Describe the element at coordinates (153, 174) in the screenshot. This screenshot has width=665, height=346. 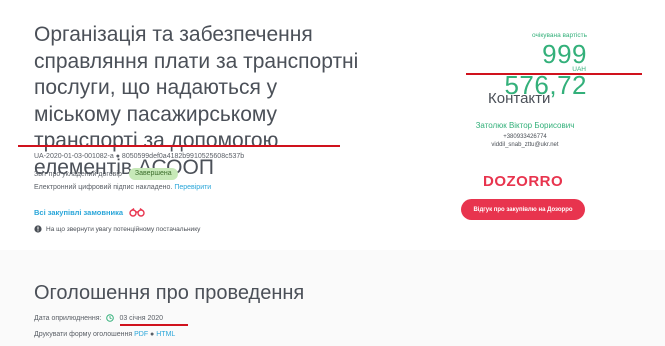
I see `status-badge: Завершена` at that location.